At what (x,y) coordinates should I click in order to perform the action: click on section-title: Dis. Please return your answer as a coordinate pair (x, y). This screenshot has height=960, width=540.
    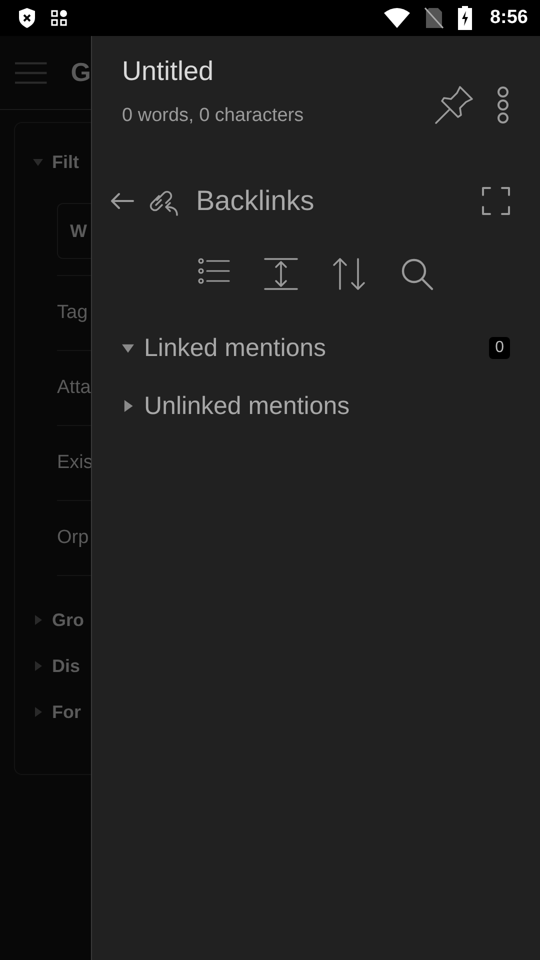
    Looking at the image, I should click on (66, 666).